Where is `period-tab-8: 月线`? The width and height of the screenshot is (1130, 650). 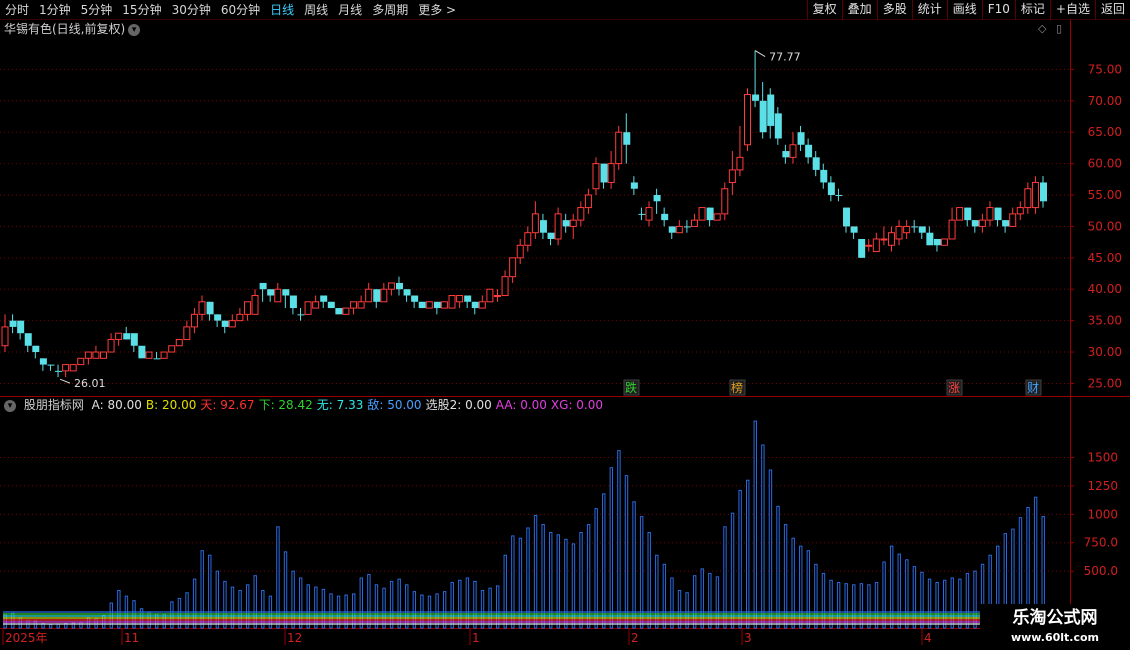 period-tab-8: 月线 is located at coordinates (350, 10).